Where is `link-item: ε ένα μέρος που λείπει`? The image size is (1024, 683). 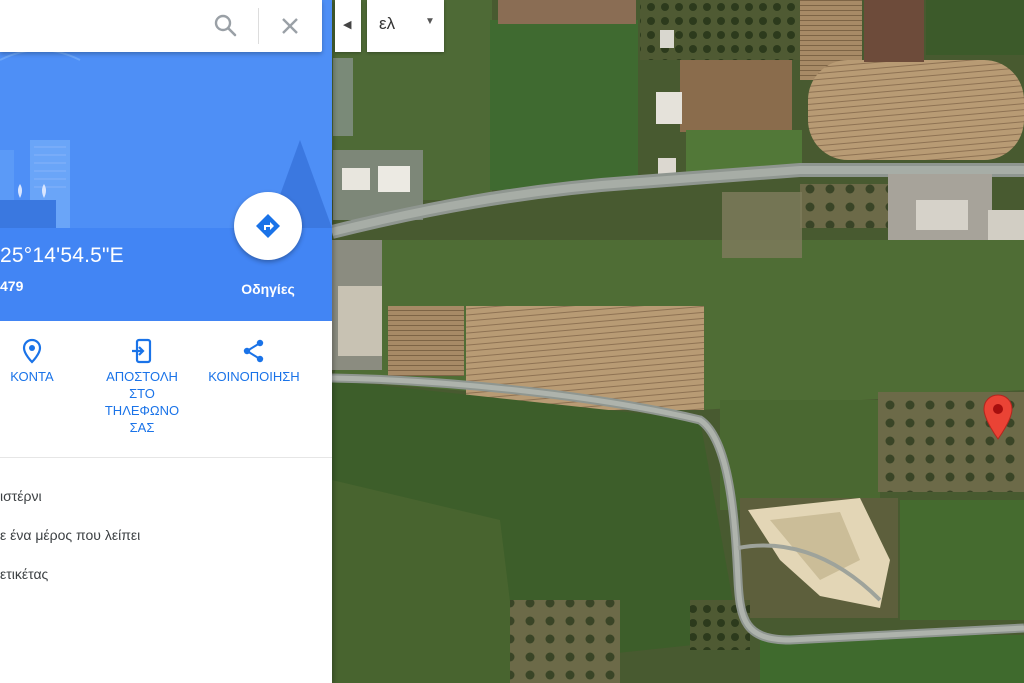 link-item: ε ένα μέρος που λείπει is located at coordinates (70, 535).